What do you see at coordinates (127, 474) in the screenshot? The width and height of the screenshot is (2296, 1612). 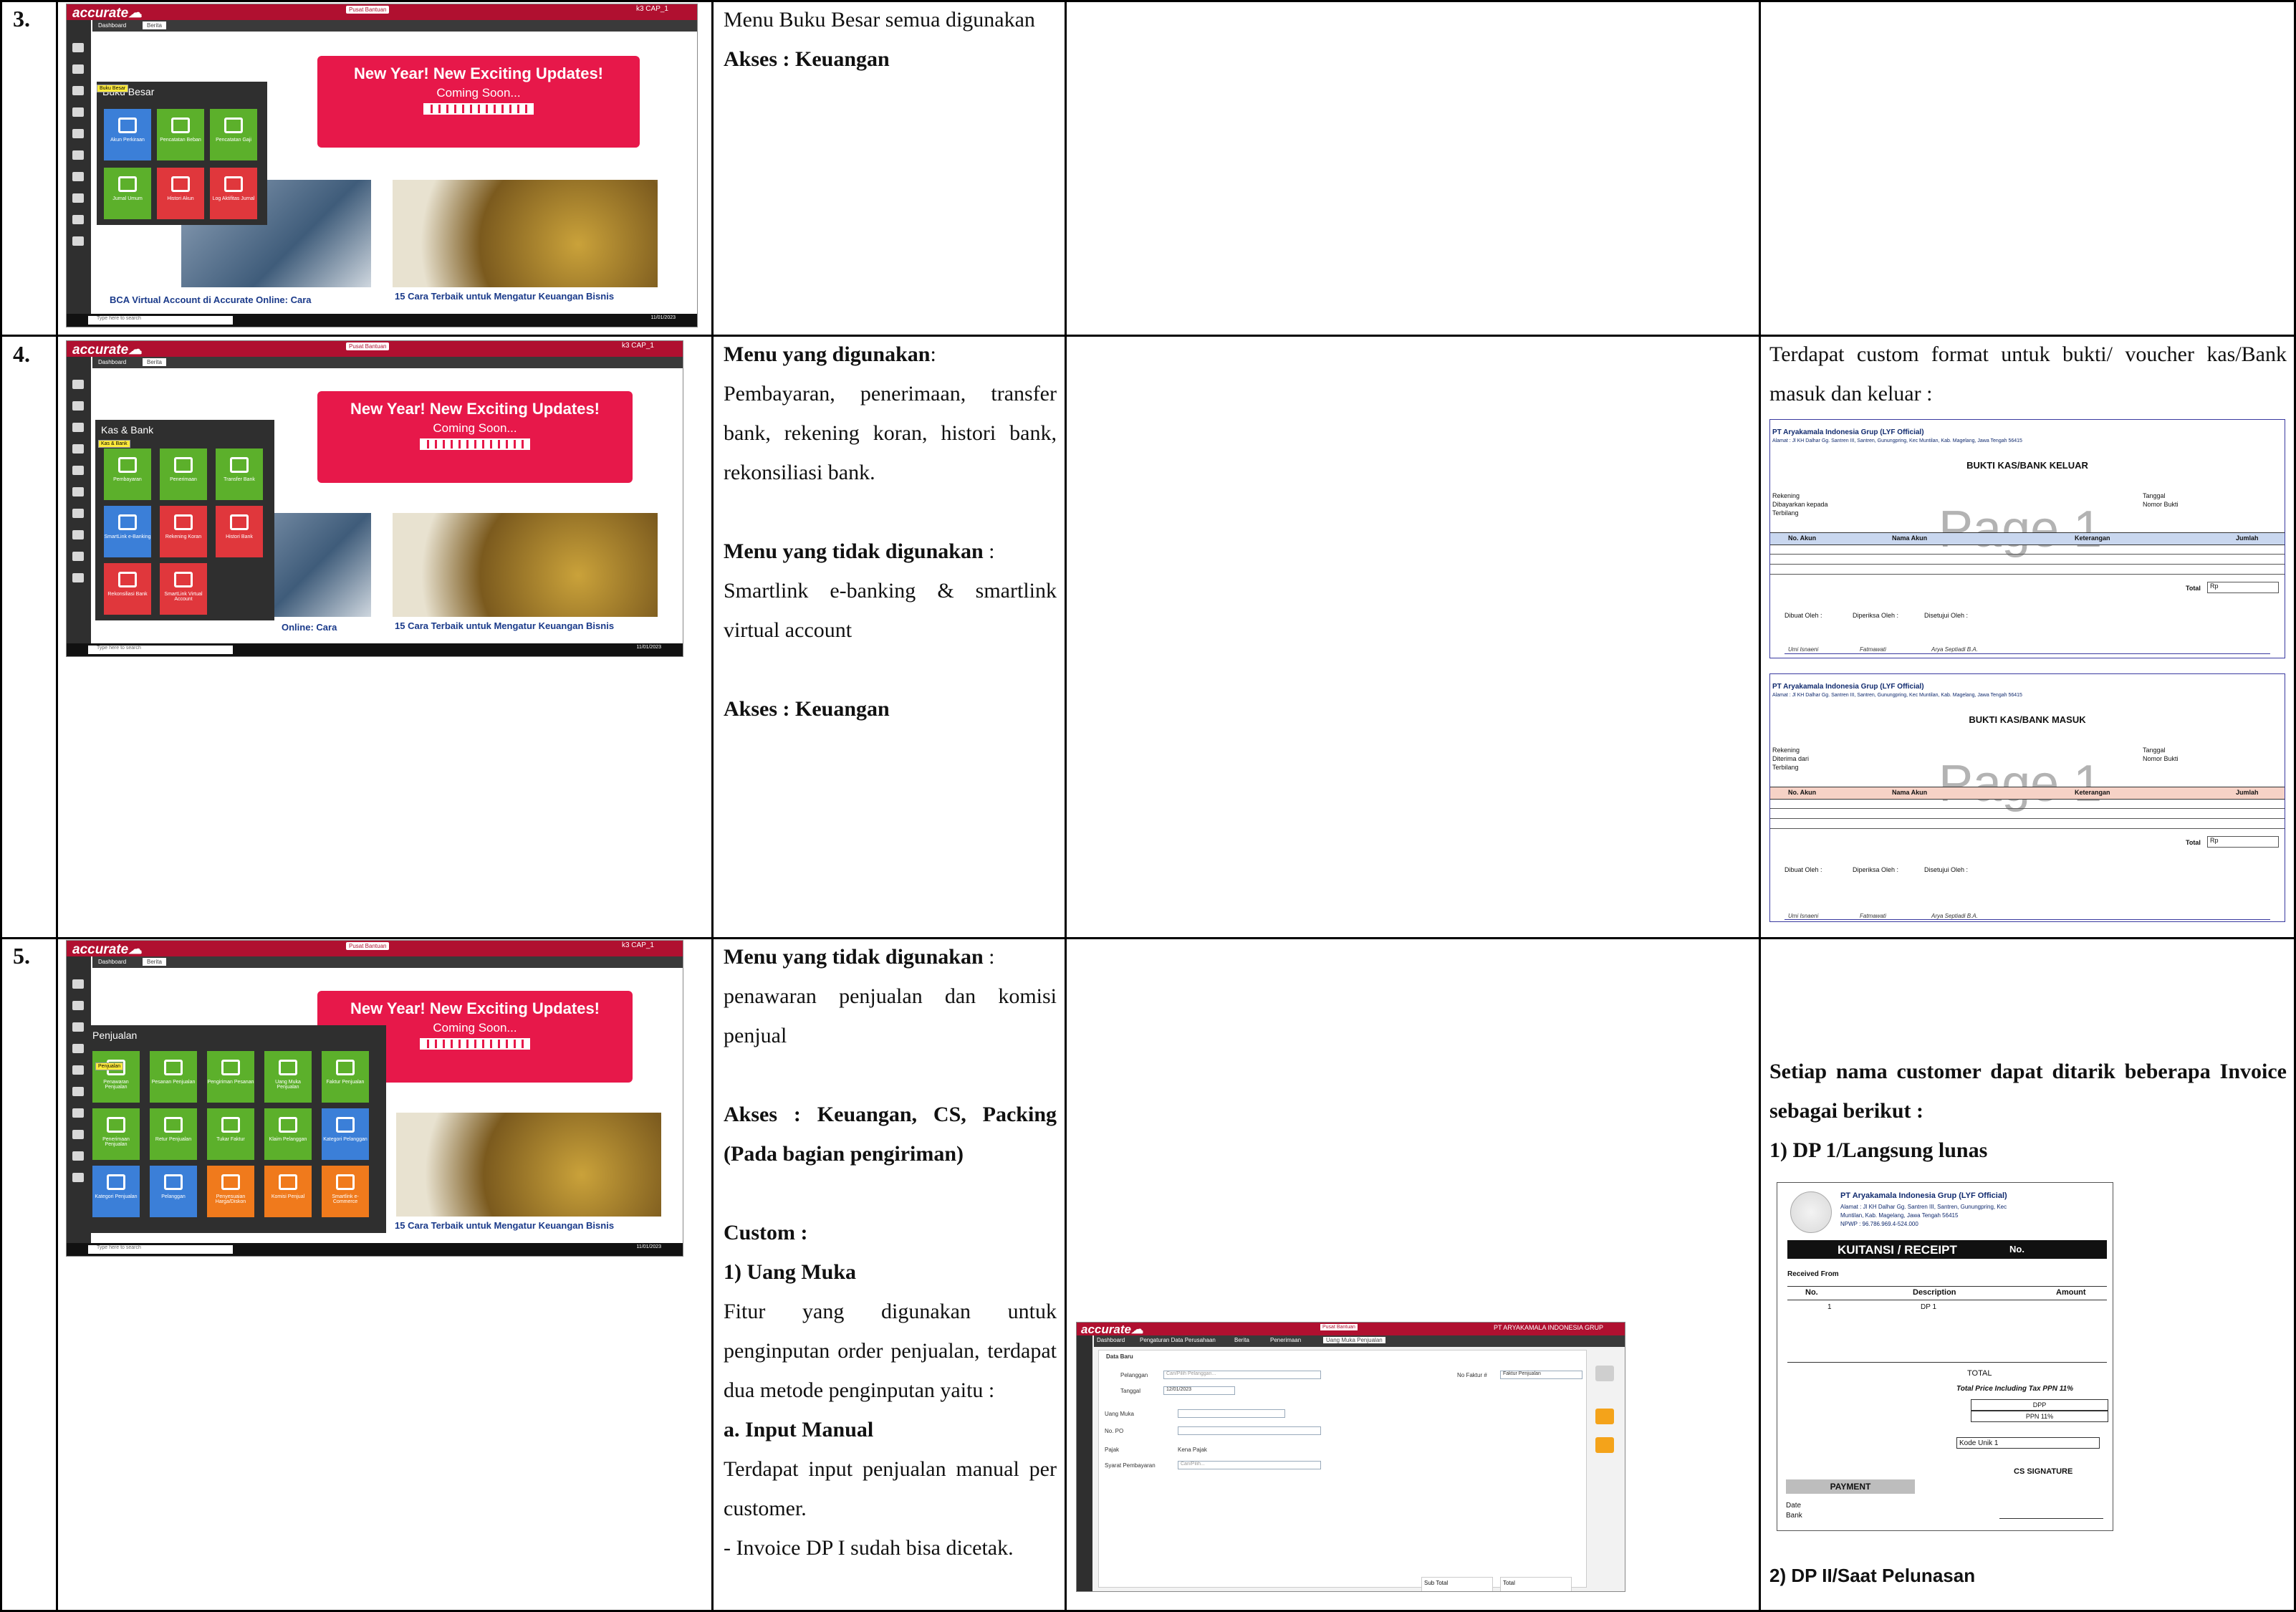 I see `tile-pembayaran: Pembayaran` at bounding box center [127, 474].